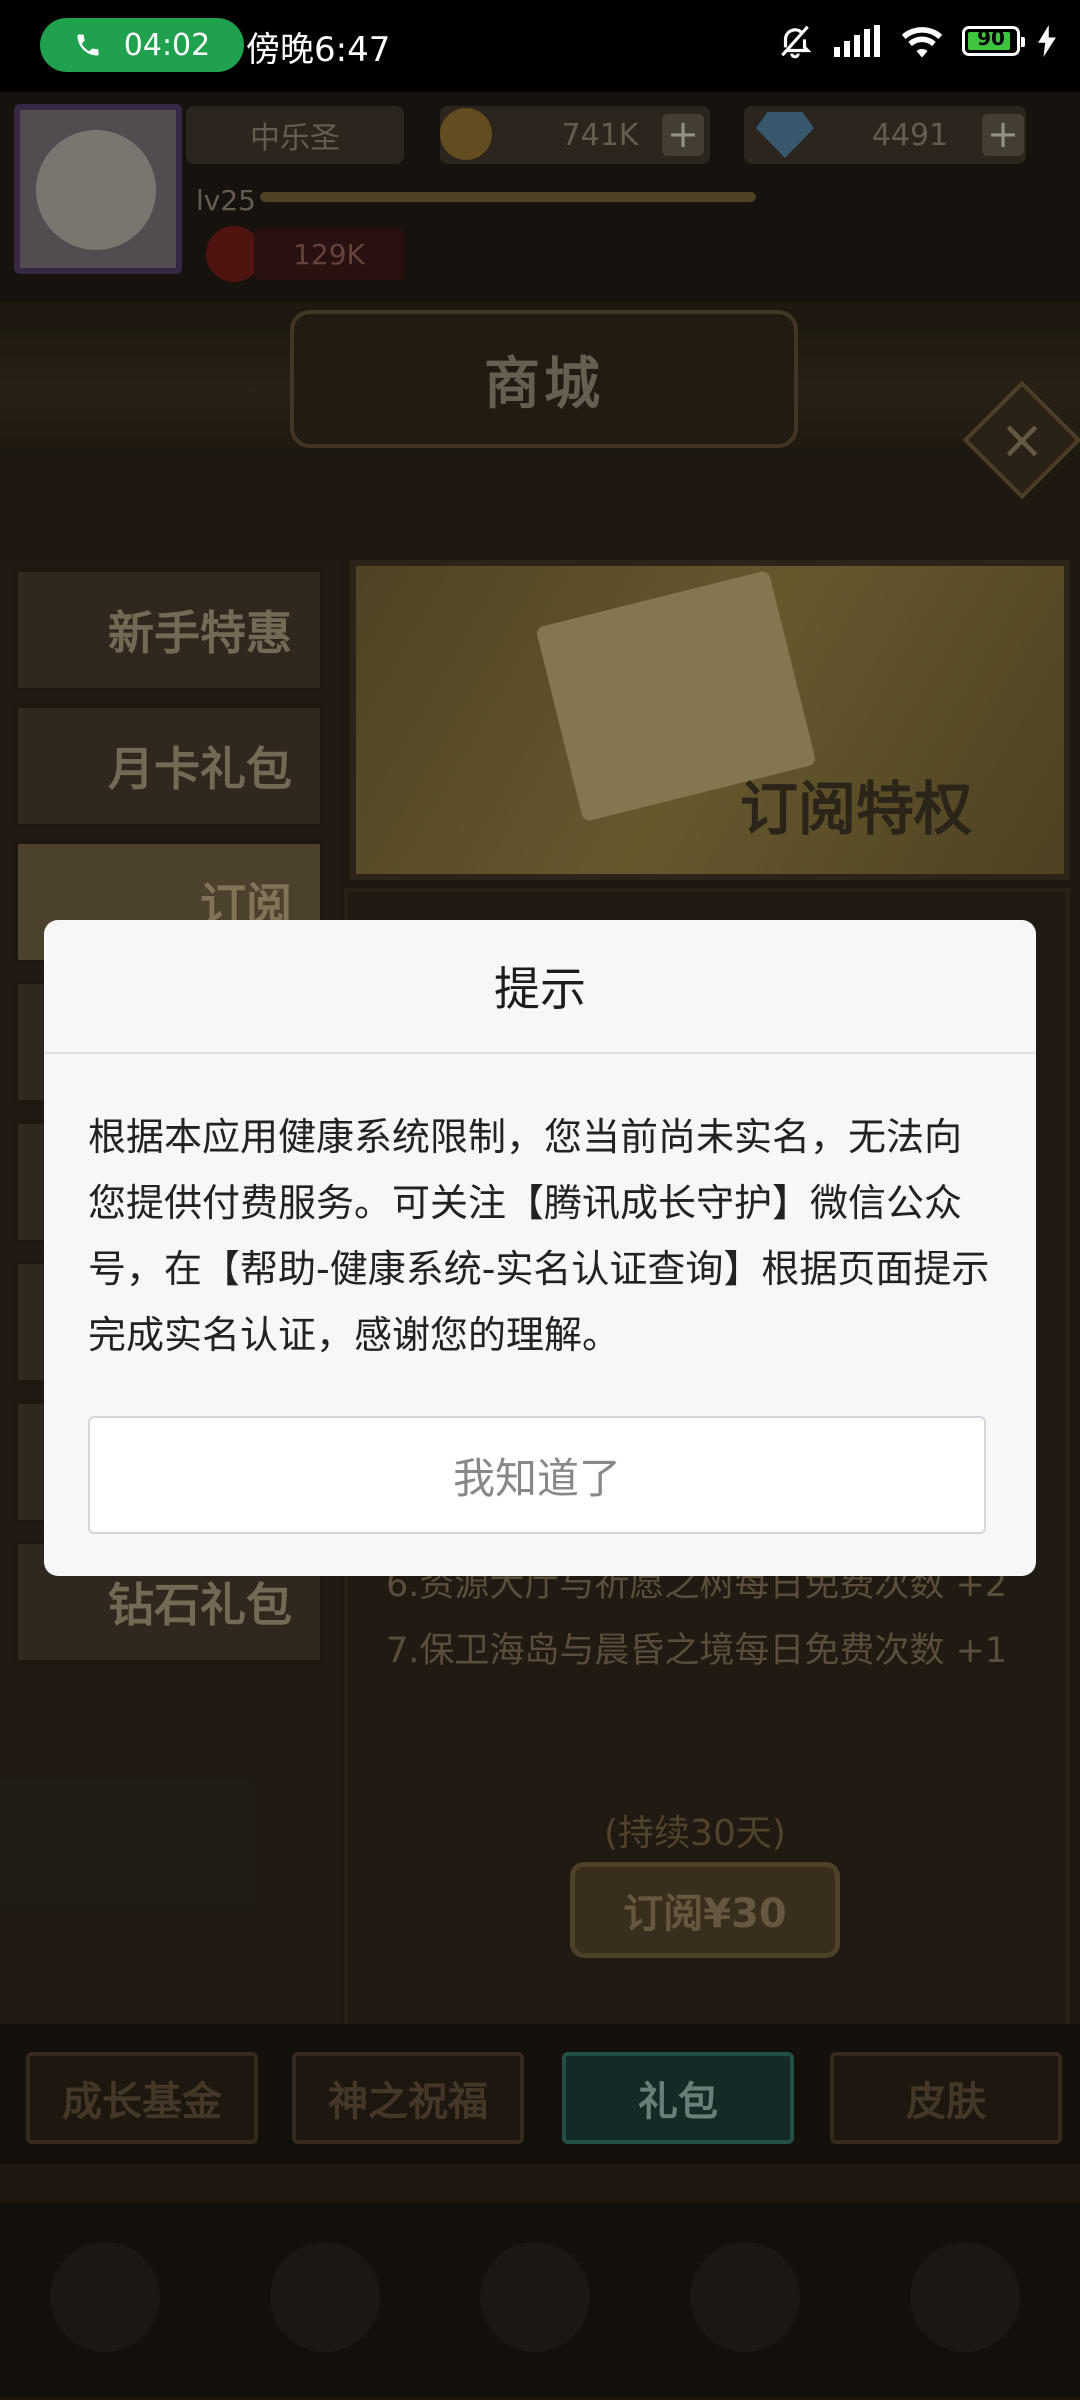 This screenshot has height=2400, width=1080. What do you see at coordinates (540, 1053) in the screenshot?
I see `dialog-divider` at bounding box center [540, 1053].